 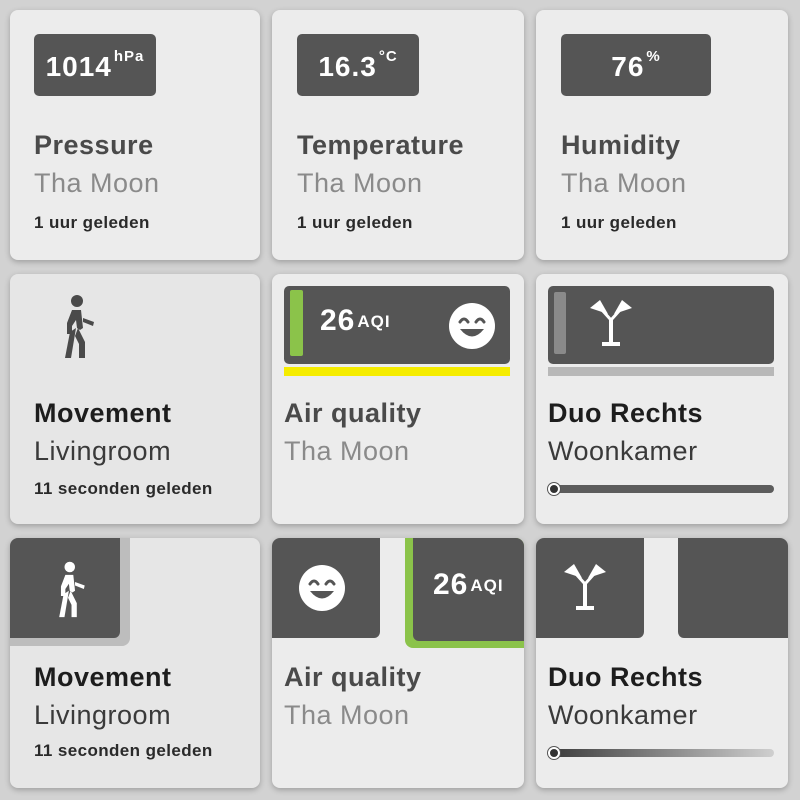 I want to click on aqi-1-unit: AQI, so click(x=374, y=321).